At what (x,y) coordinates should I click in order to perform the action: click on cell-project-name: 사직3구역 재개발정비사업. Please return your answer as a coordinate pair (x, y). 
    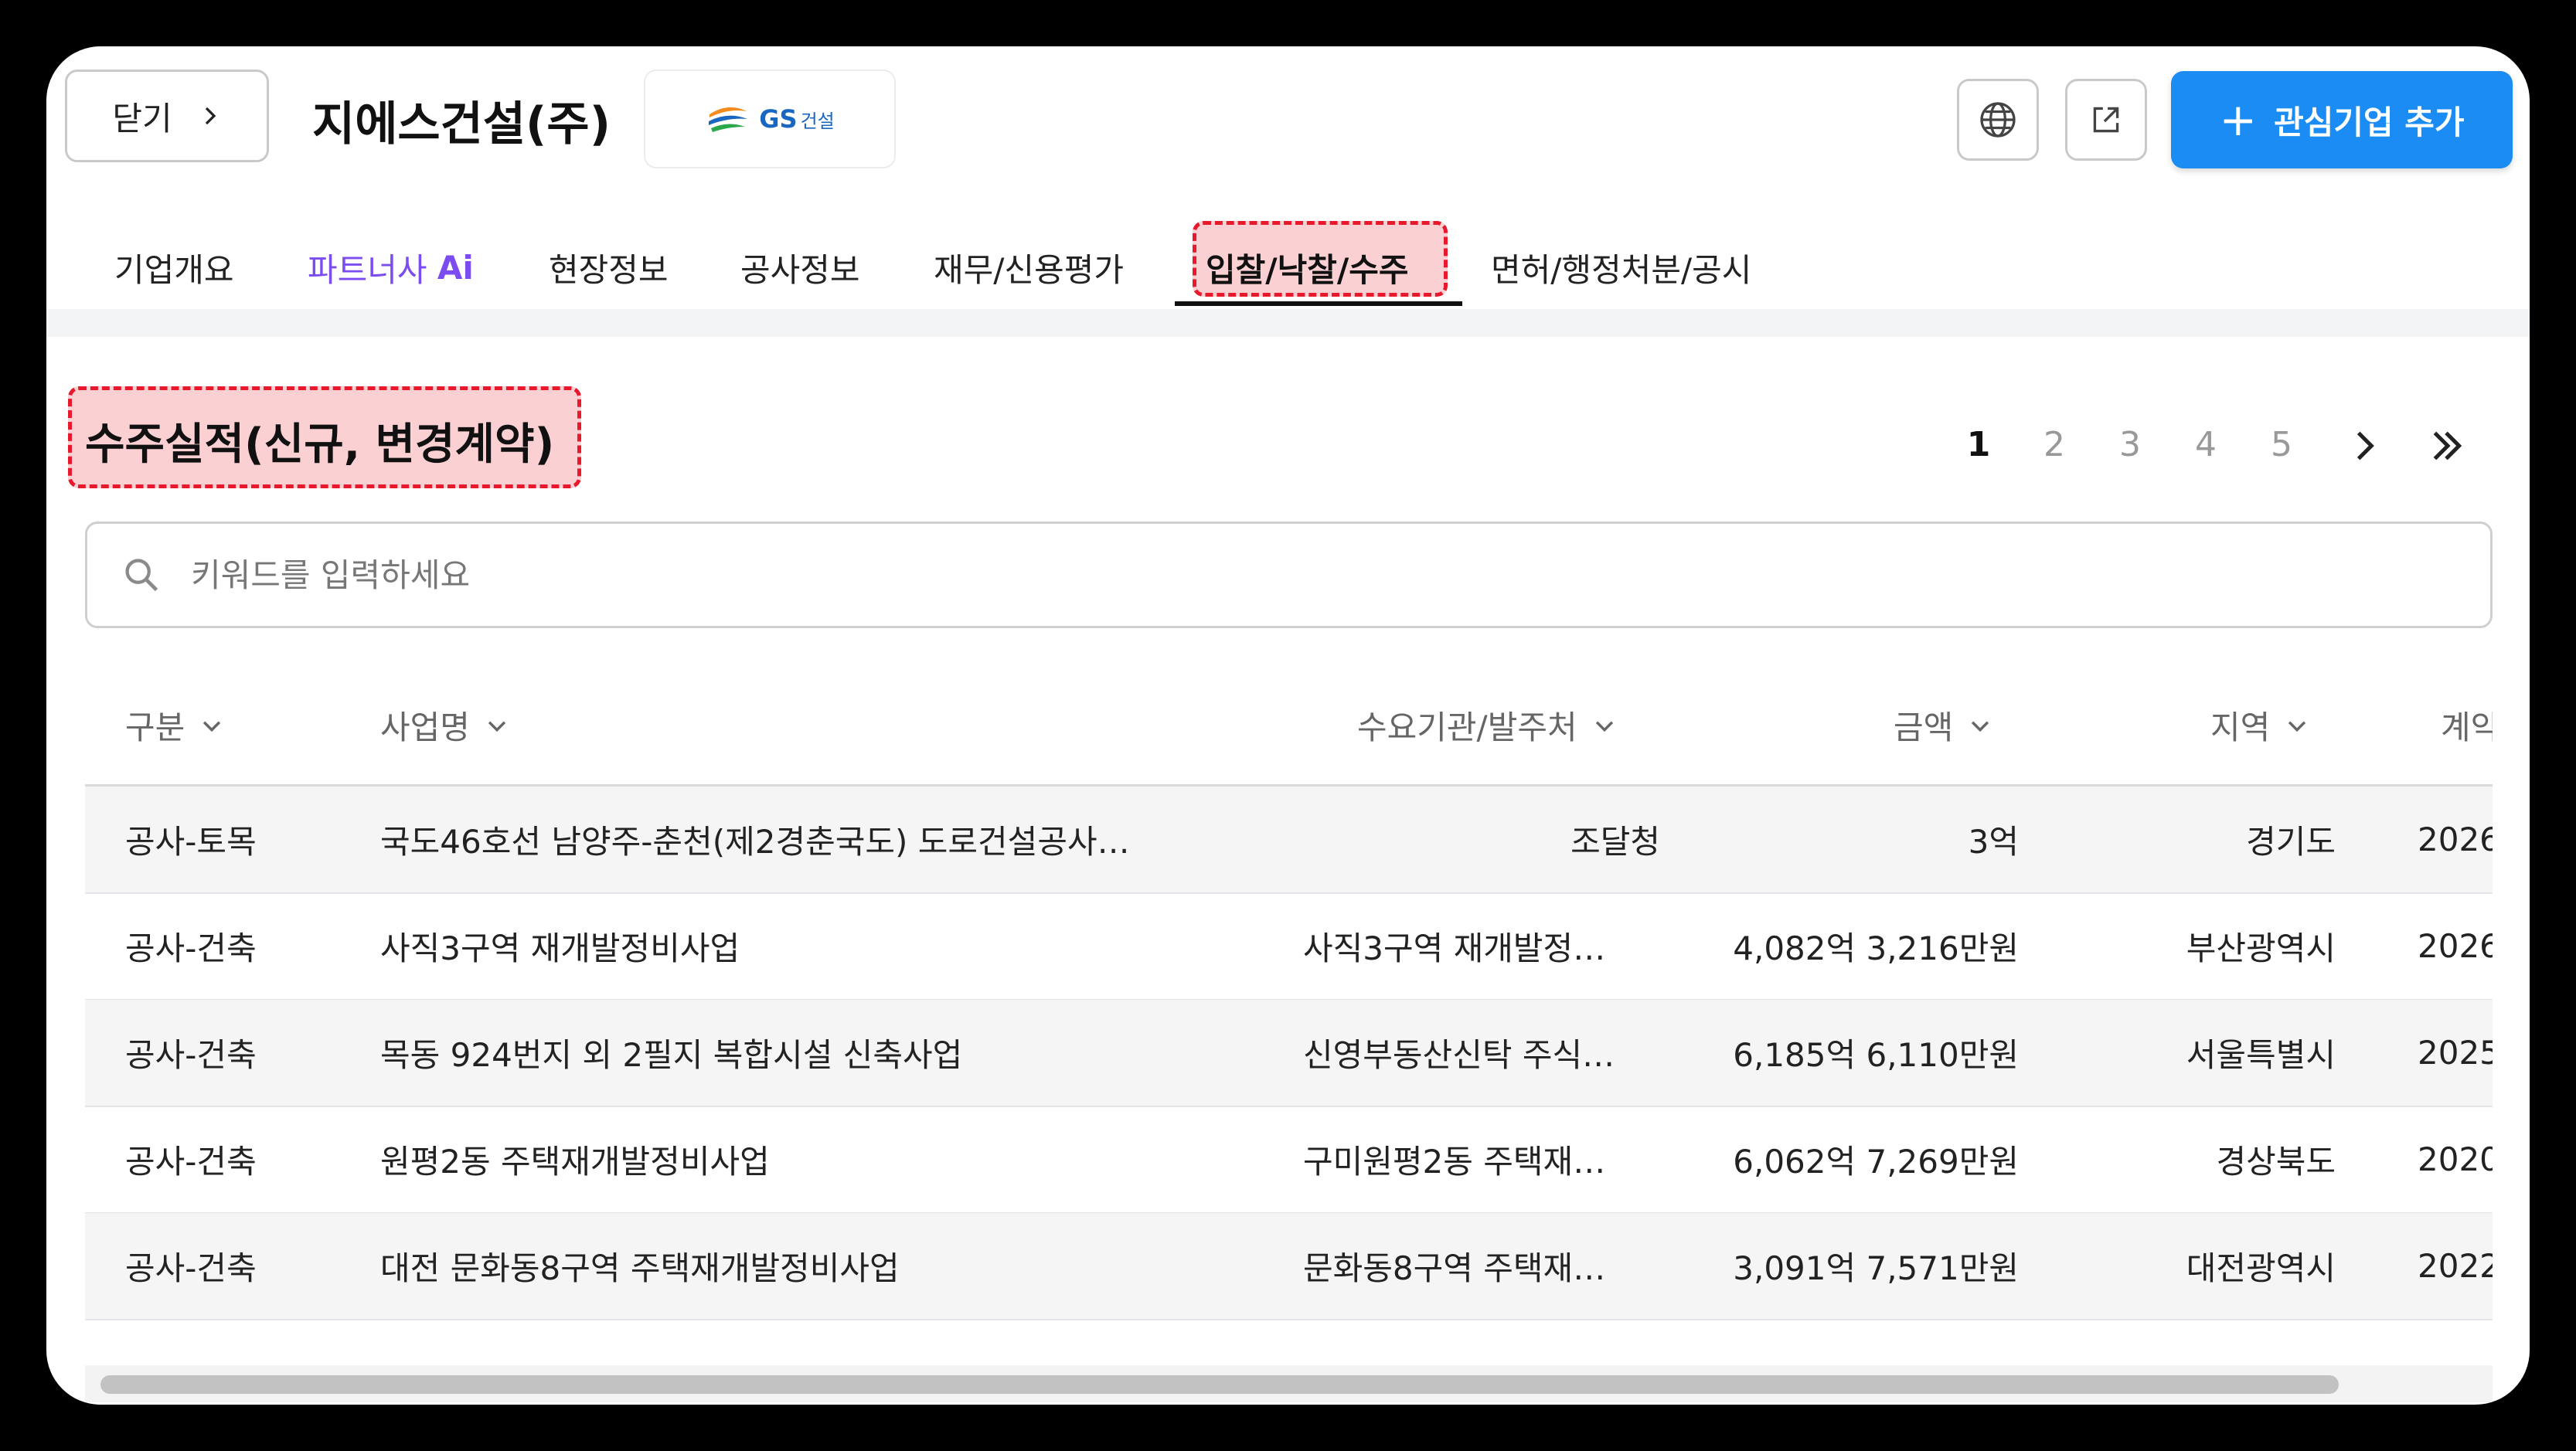
    Looking at the image, I should click on (560, 948).